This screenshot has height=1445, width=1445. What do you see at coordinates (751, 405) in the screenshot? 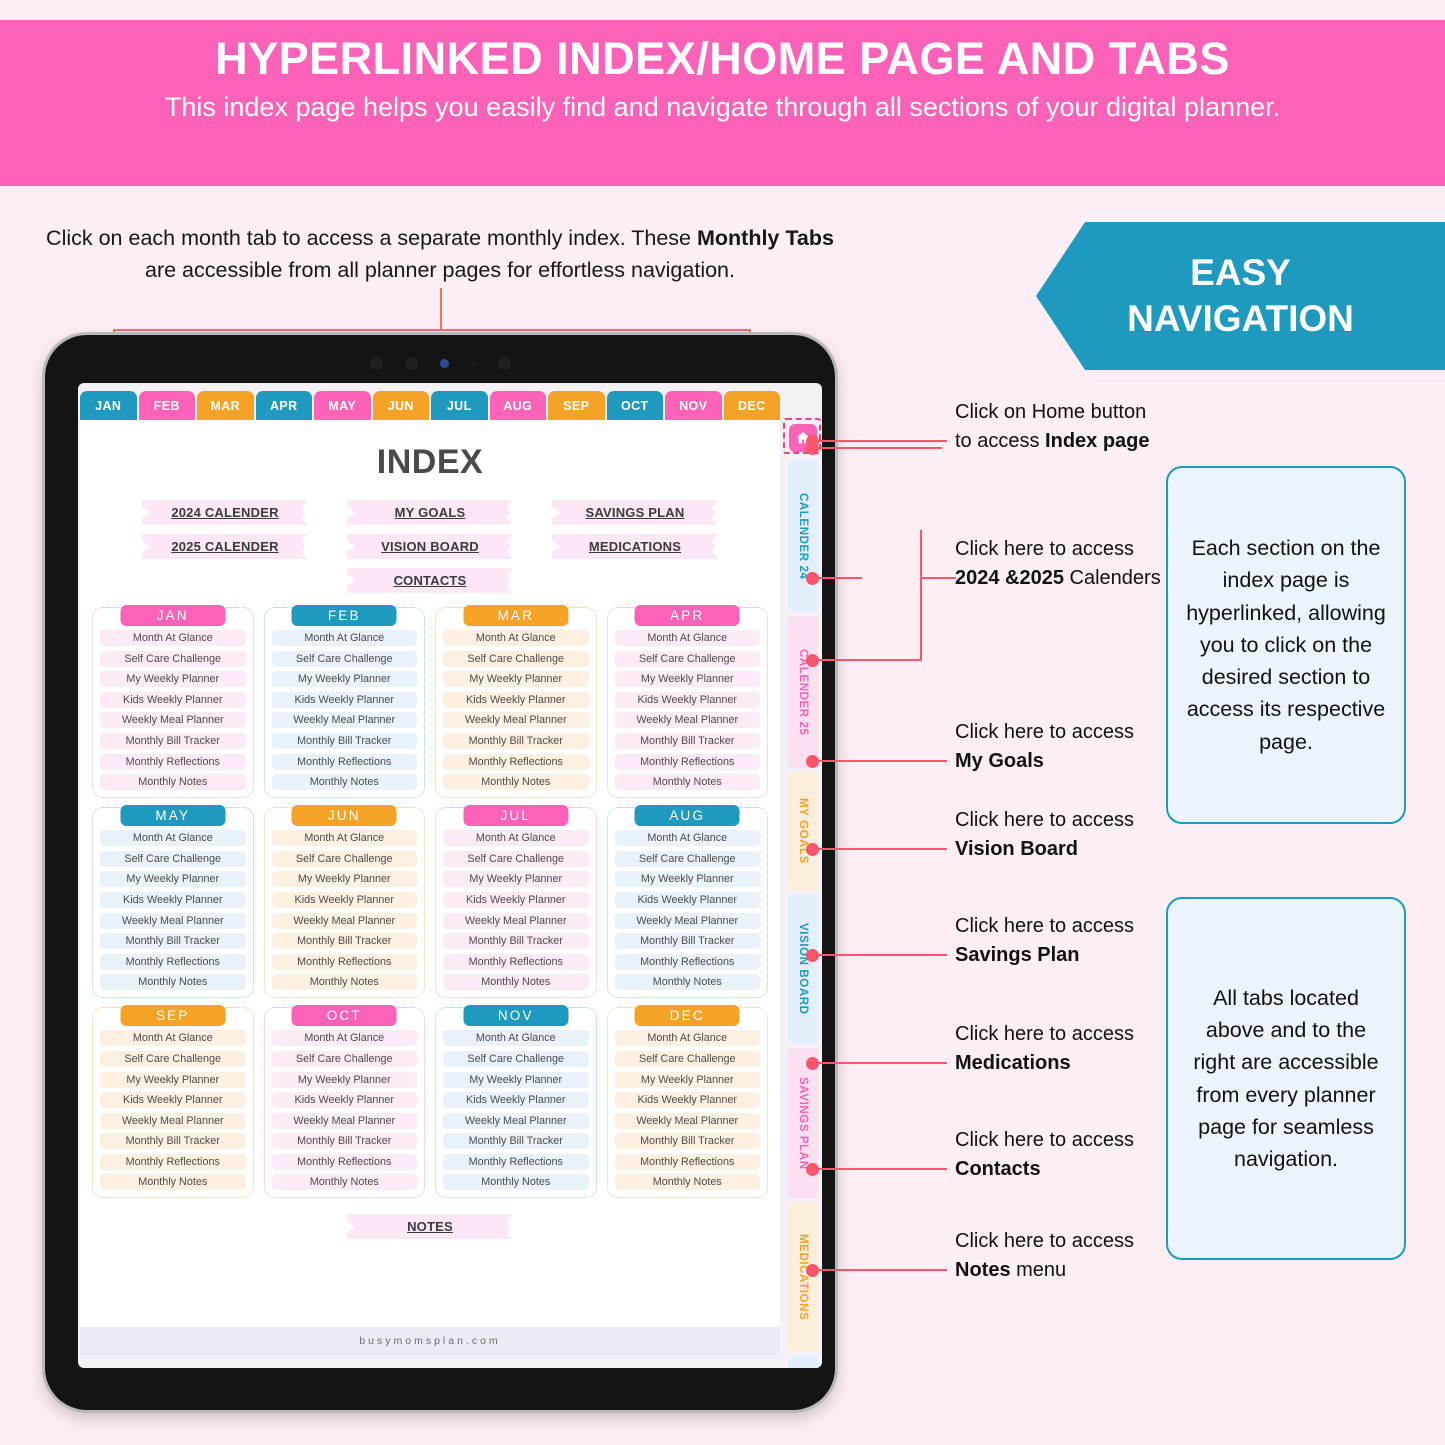
I see `month-tab-dec: DEC` at bounding box center [751, 405].